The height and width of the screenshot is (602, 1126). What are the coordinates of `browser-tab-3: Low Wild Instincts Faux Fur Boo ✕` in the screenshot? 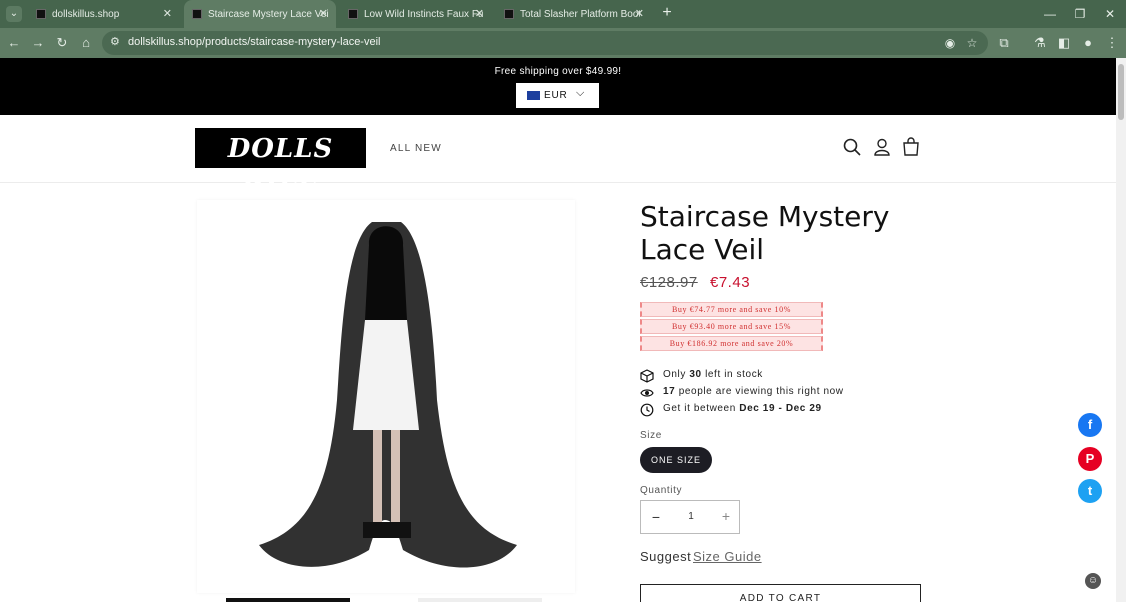 It's located at (416, 14).